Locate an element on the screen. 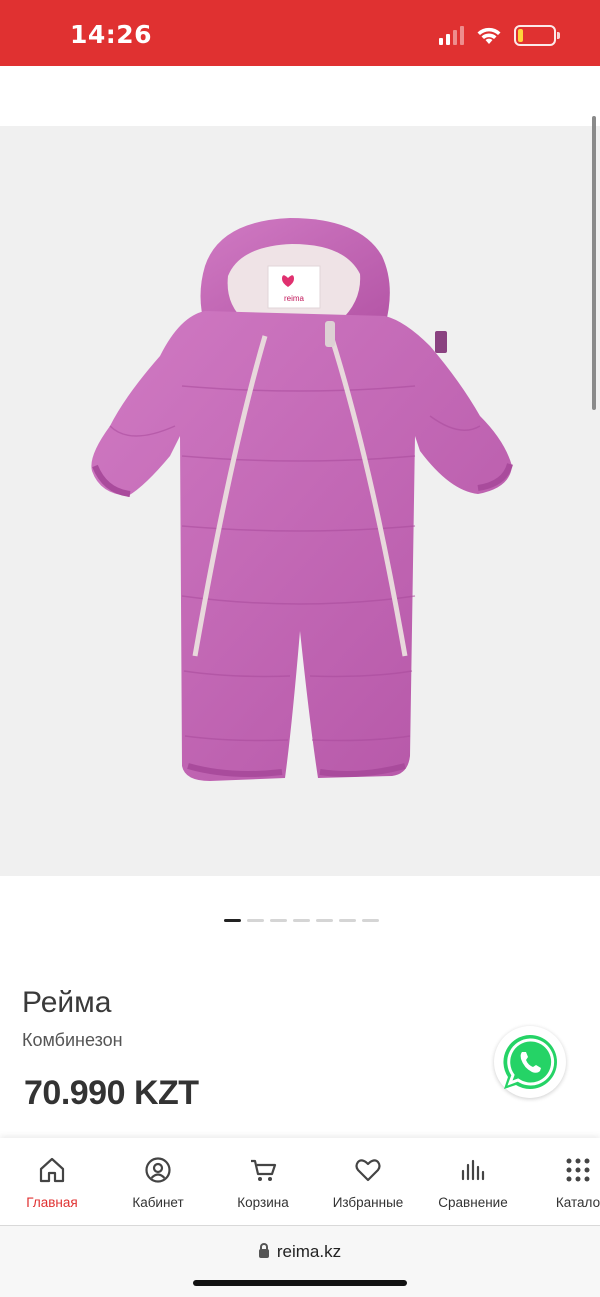 This screenshot has width=600, height=1297. scroll-indicator is located at coordinates (594, 263).